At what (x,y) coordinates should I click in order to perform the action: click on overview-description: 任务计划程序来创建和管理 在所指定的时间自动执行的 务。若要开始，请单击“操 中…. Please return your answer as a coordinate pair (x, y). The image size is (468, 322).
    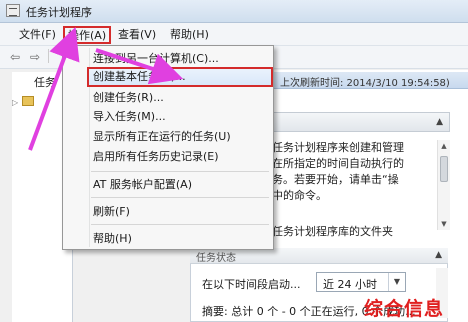
    Looking at the image, I should click on (338, 171).